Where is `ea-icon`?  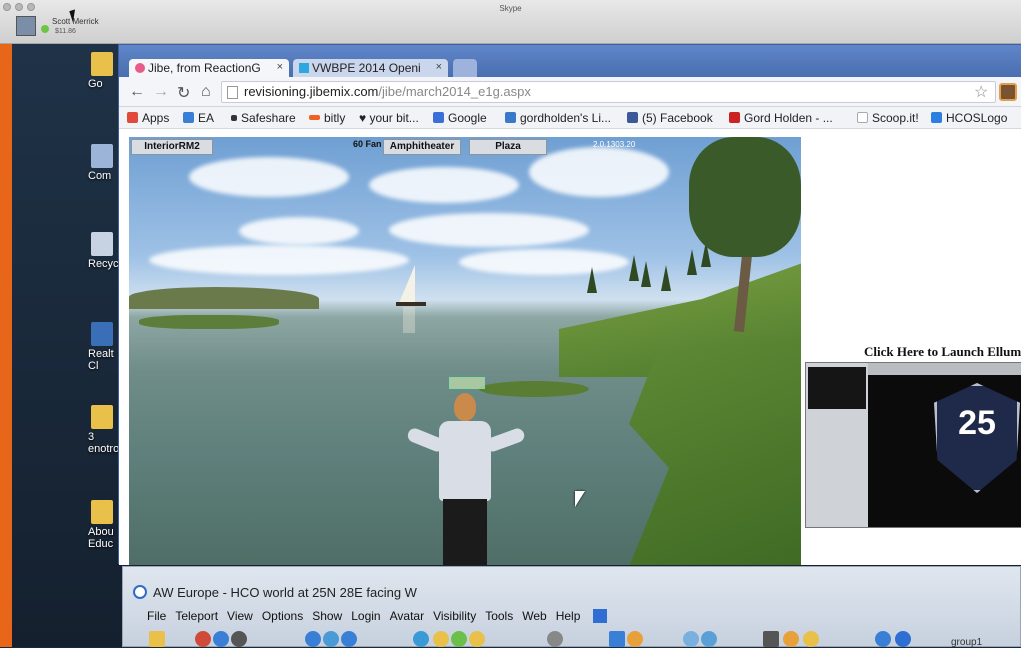
ea-icon is located at coordinates (188, 117).